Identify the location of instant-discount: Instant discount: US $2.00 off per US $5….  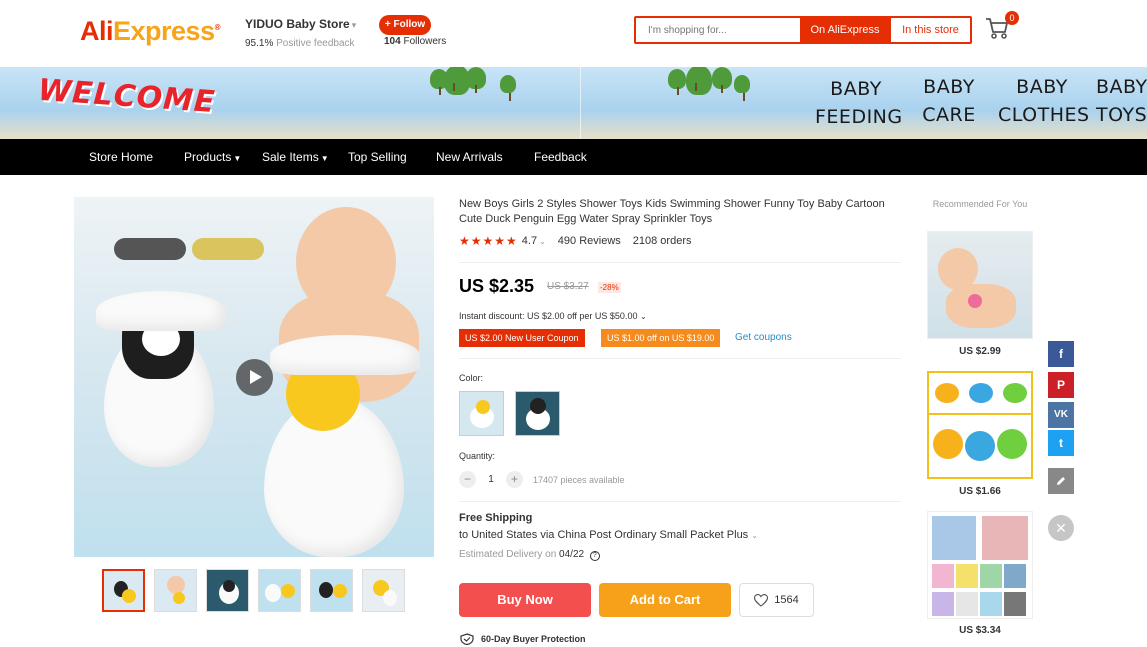
(553, 316).